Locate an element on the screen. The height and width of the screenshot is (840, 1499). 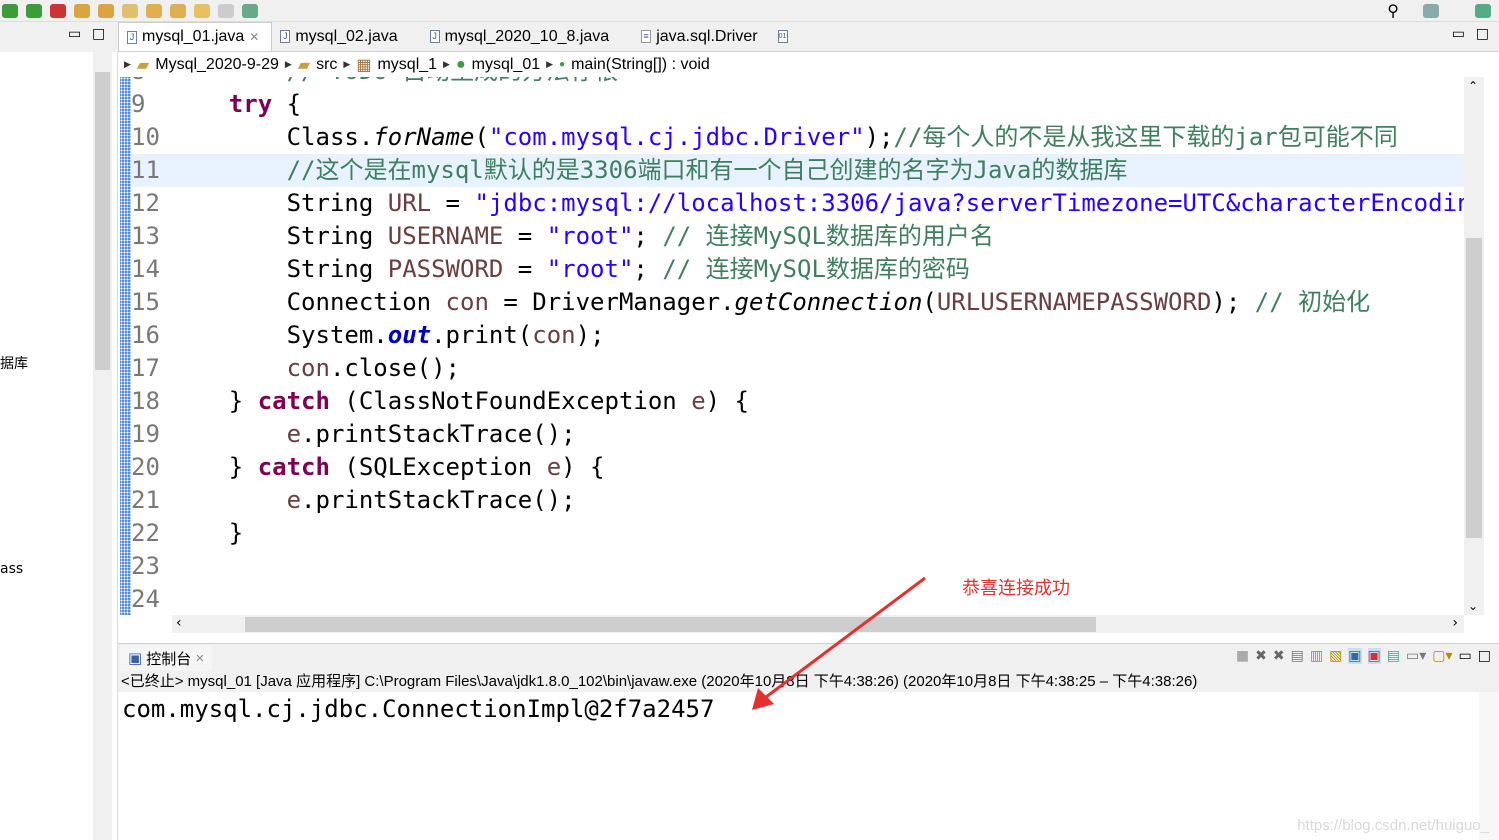
code-token: // 连接MySQL数据库的密码 is located at coordinates (816, 269).